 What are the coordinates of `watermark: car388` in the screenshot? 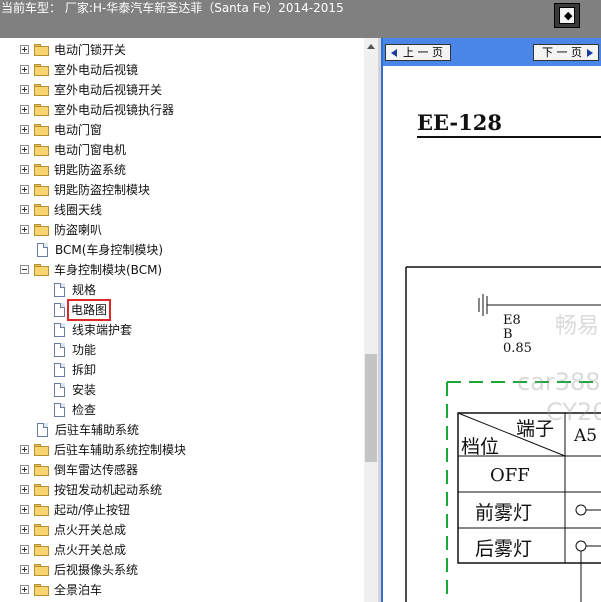 It's located at (559, 382).